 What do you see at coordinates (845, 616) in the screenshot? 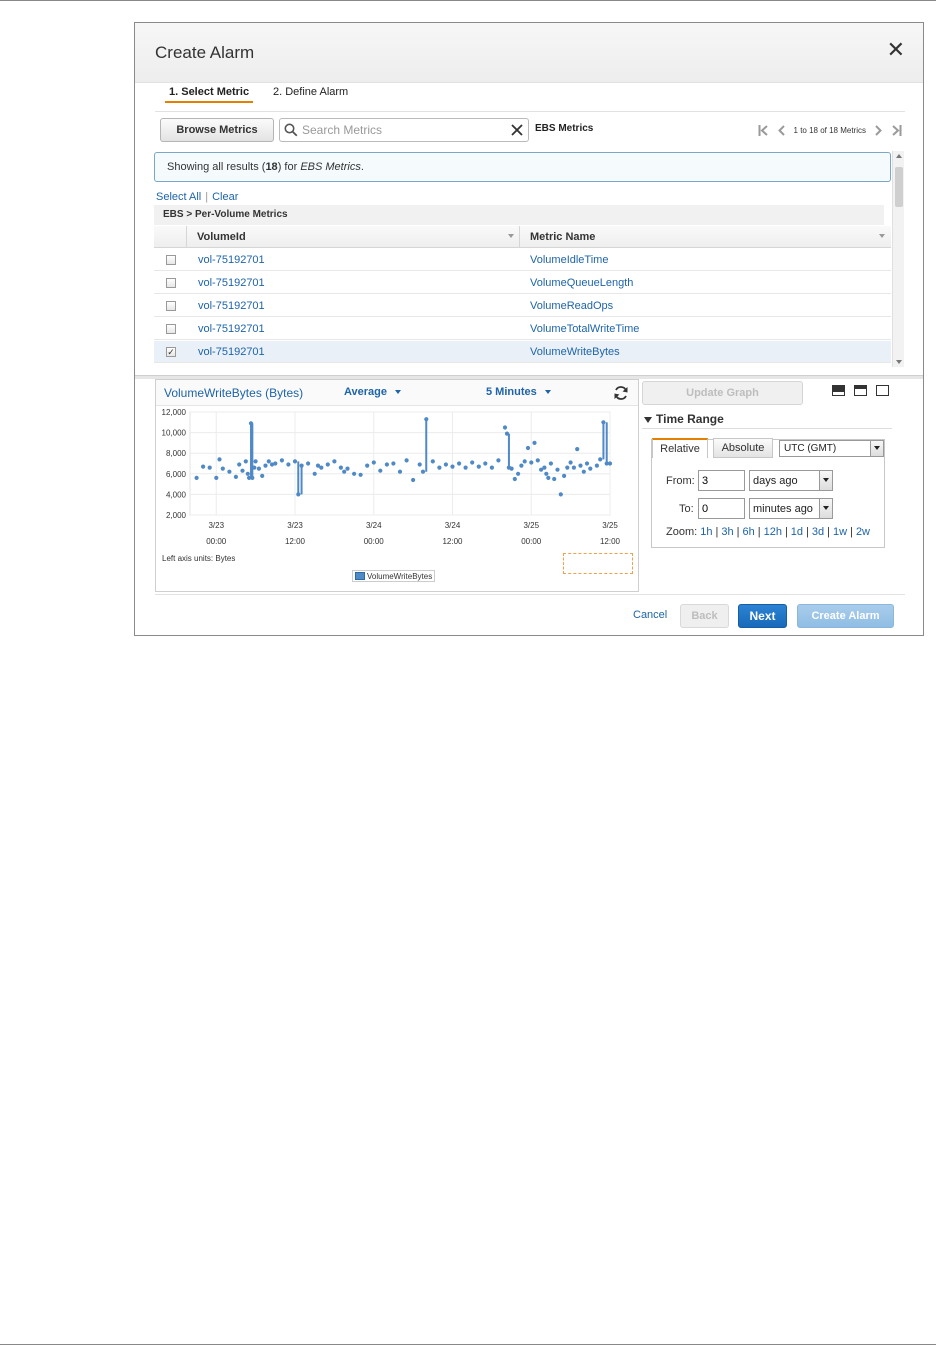
I see `create-alarm-button: Create Alarm` at bounding box center [845, 616].